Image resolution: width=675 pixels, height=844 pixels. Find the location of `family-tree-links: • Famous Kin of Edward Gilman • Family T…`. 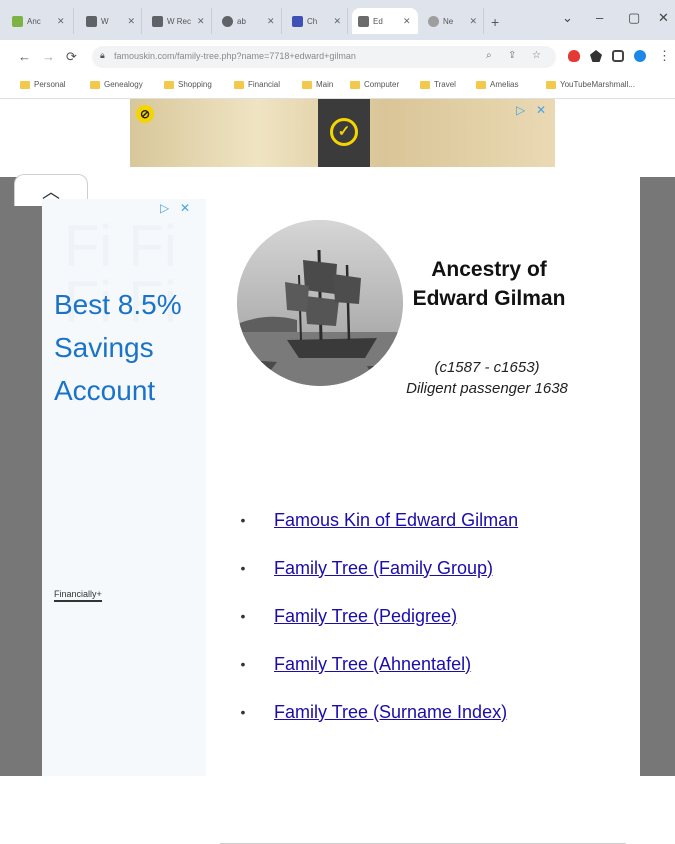

family-tree-links: • Famous Kin of Edward Gilman • Family T… is located at coordinates (376, 616).